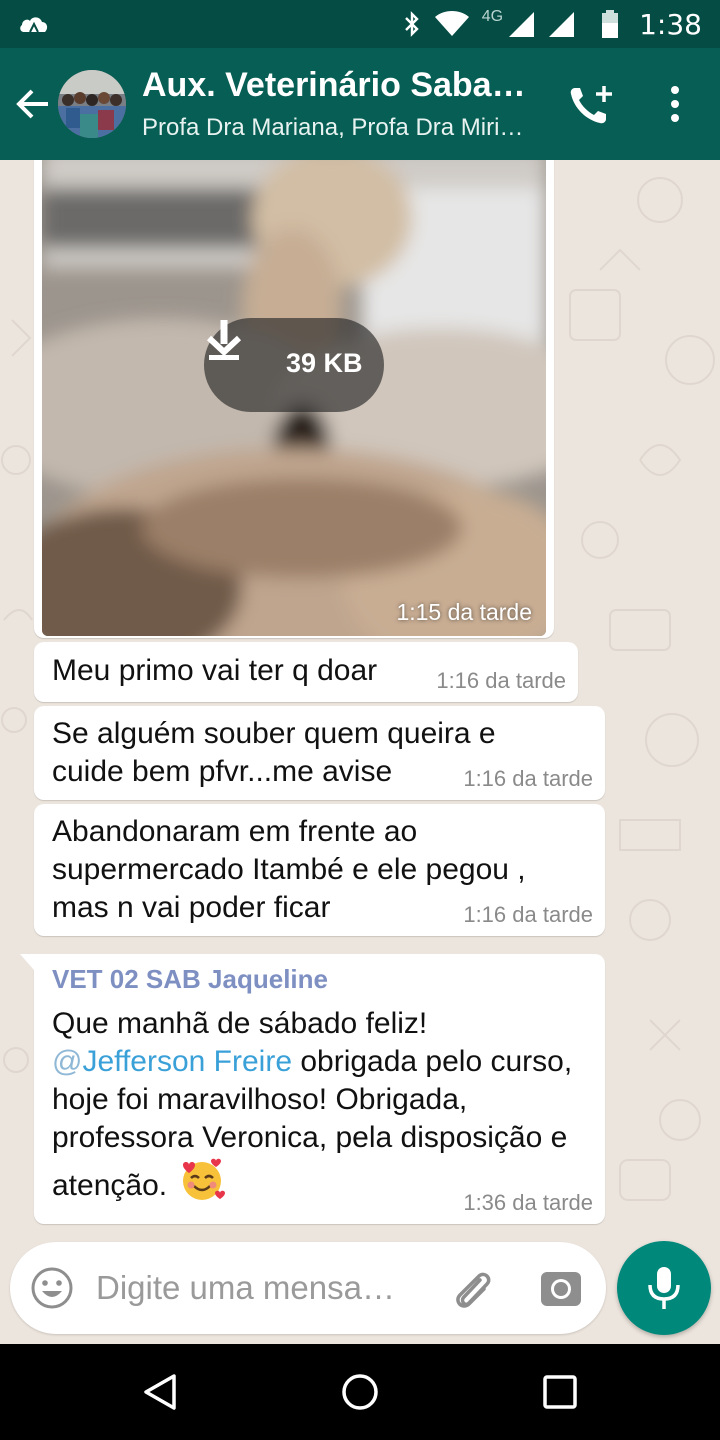  What do you see at coordinates (187, 1061) in the screenshot?
I see `mention-link: Jefferson Freire` at bounding box center [187, 1061].